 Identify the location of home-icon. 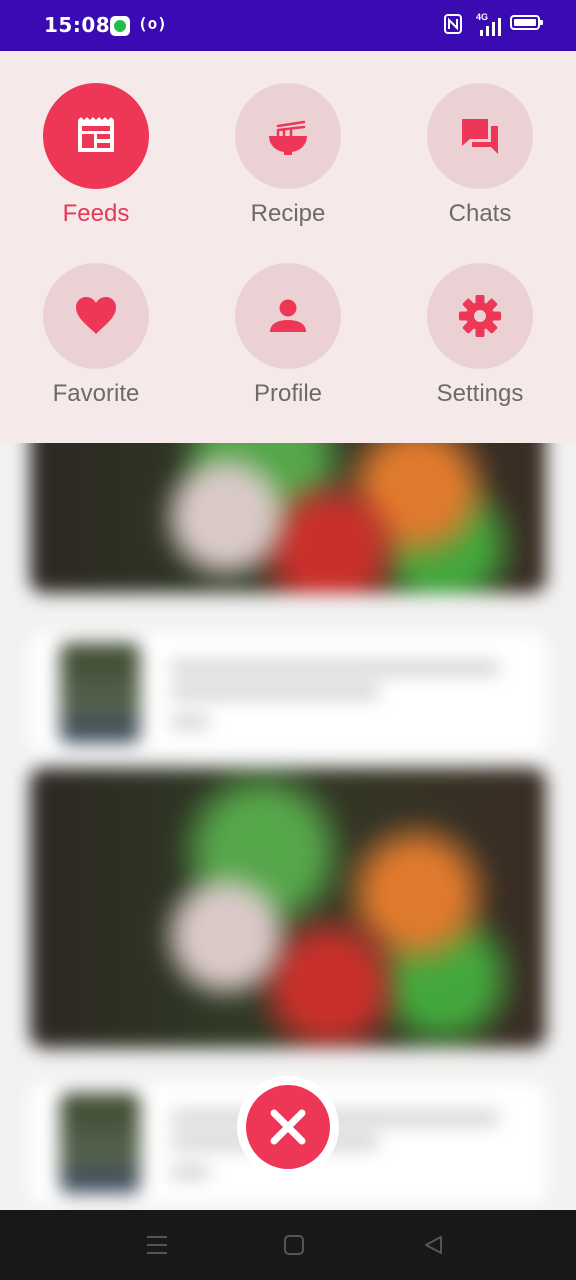
(294, 1245).